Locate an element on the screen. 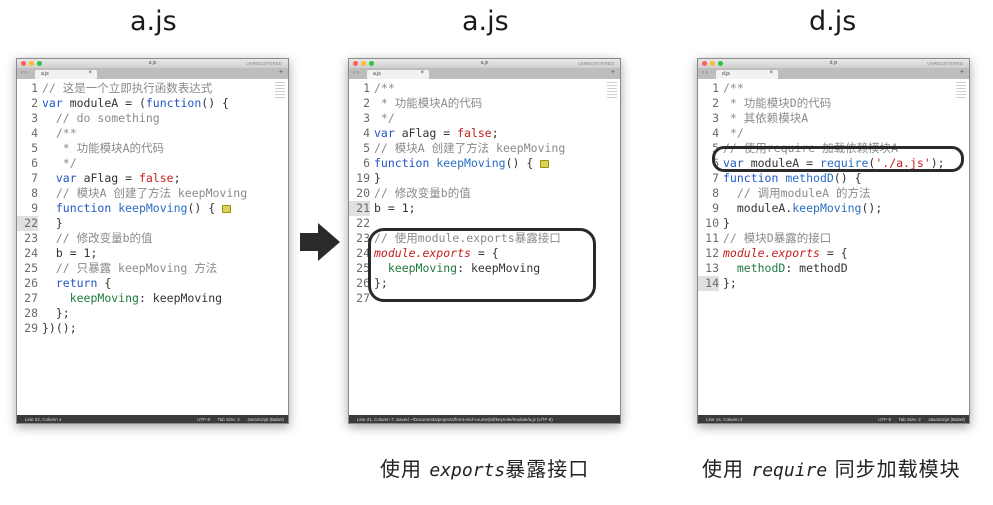 This screenshot has height=505, width=993. code-line: 5 * 功能模块A的代码 is located at coordinates (152, 148).